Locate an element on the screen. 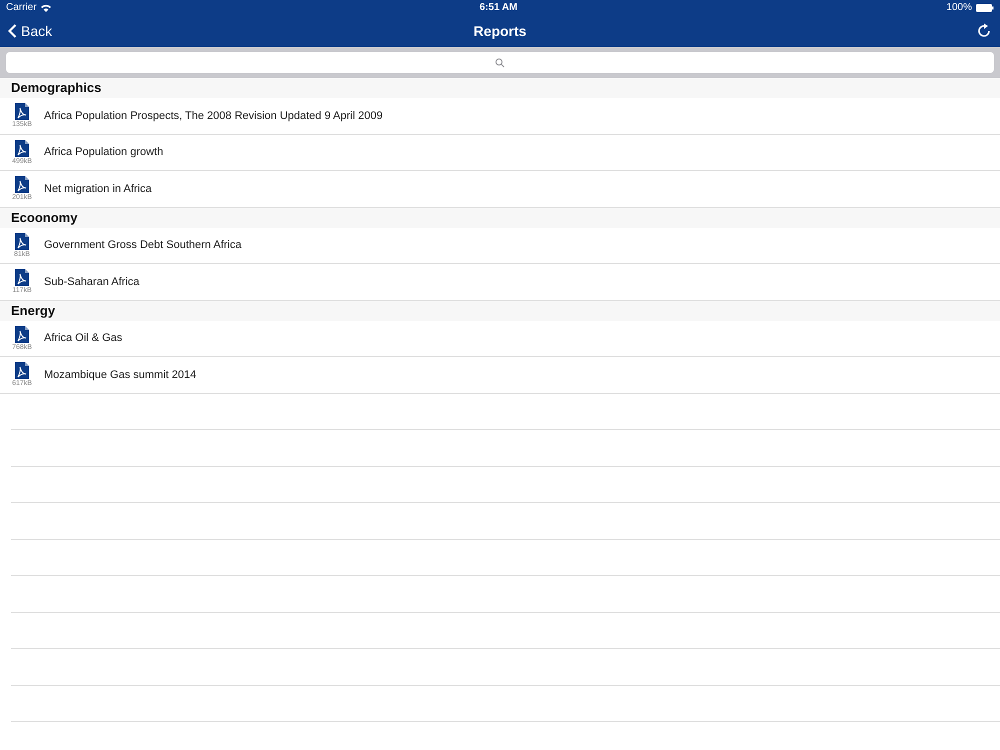  page-title: Reports is located at coordinates (500, 31).